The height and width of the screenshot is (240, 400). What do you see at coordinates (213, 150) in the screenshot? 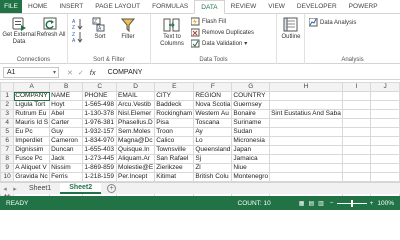
I see `grid-cell: Queensland` at bounding box center [213, 150].